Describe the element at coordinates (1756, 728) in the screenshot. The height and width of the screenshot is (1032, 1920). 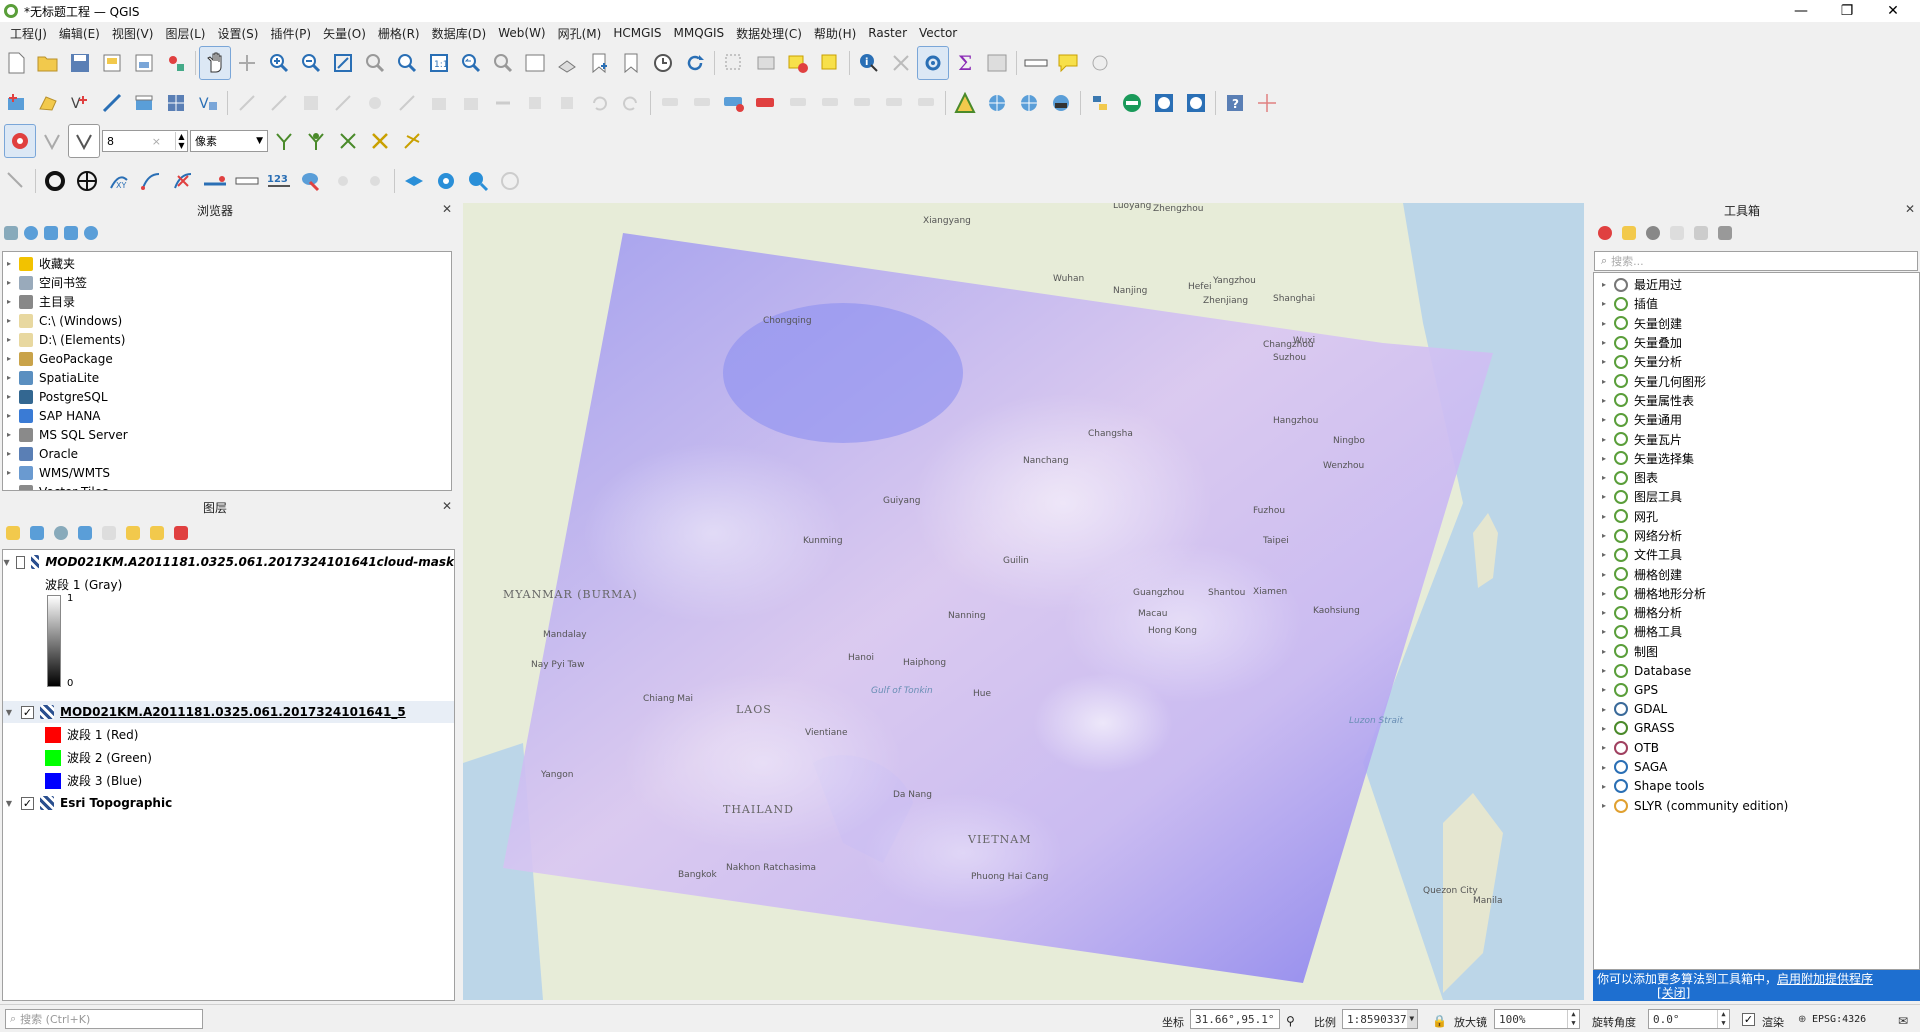
I see `toolbox-item: ▸ GRASS` at that location.